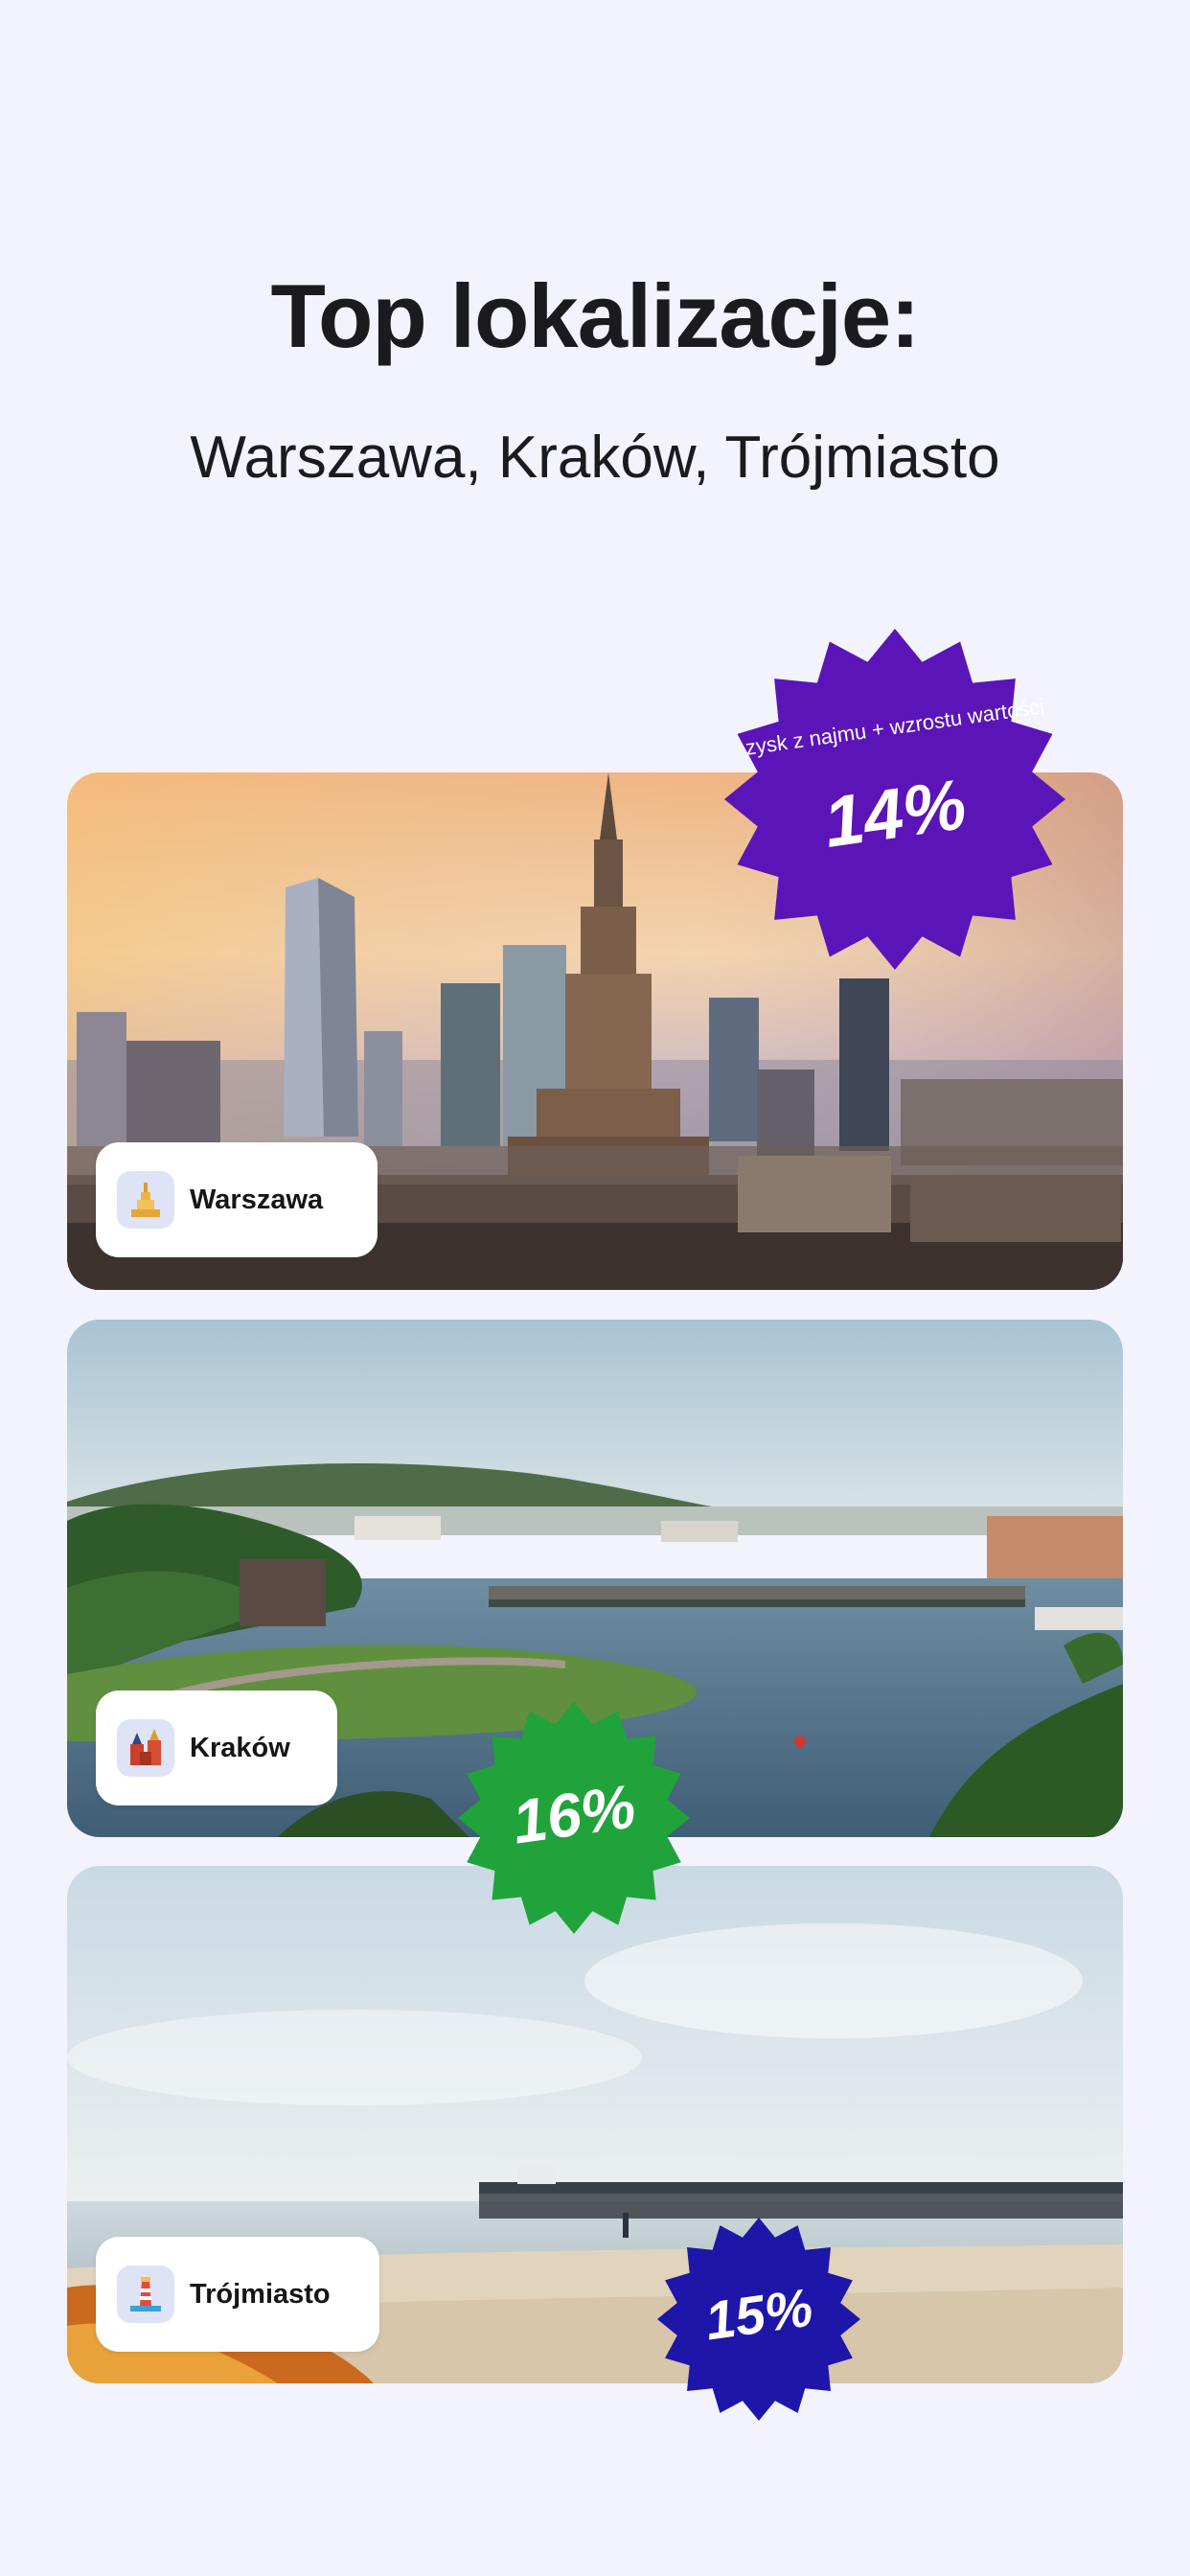 This screenshot has height=2576, width=1190. What do you see at coordinates (146, 1200) in the screenshot?
I see `palace-of-culture-icon` at bounding box center [146, 1200].